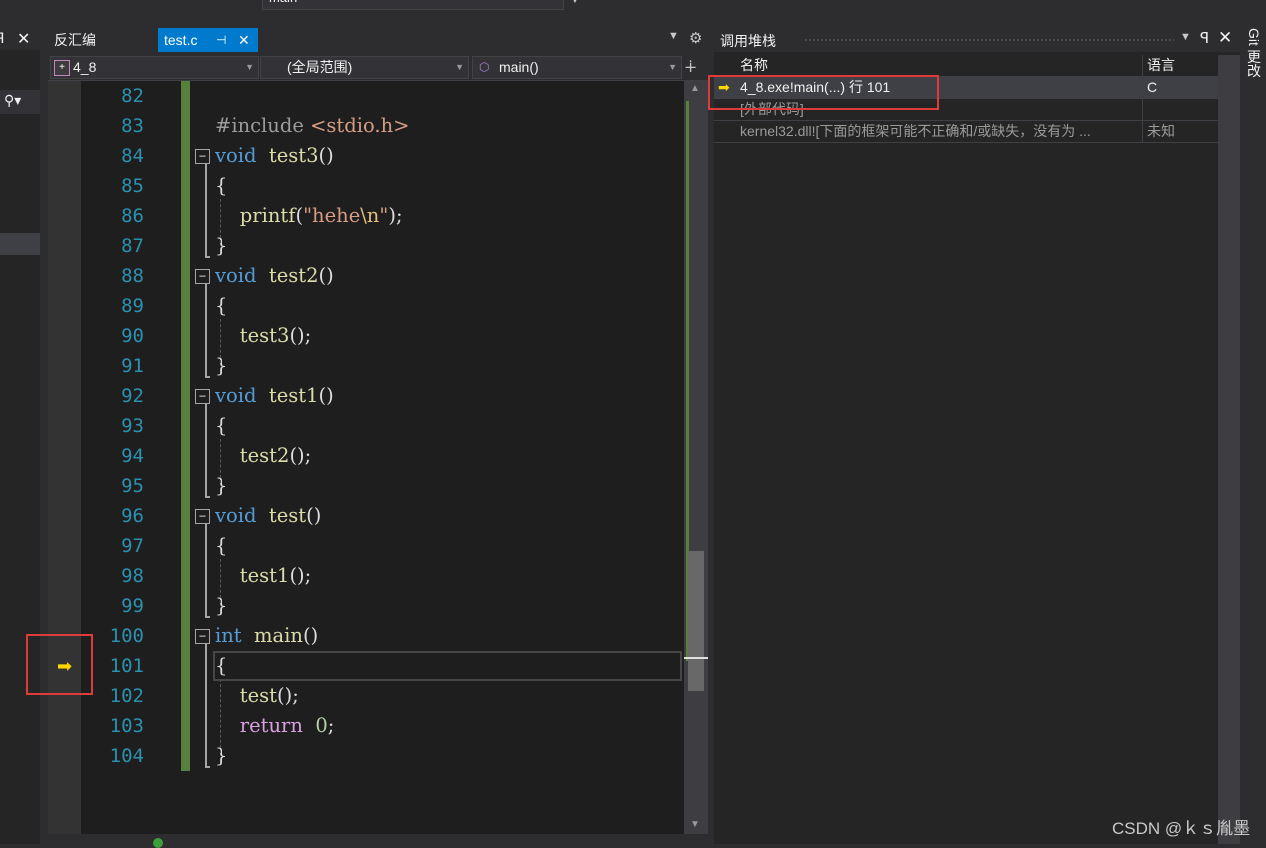 This screenshot has height=848, width=1266. What do you see at coordinates (695, 824) in the screenshot?
I see `scroll-down-icon: ▼` at bounding box center [695, 824].